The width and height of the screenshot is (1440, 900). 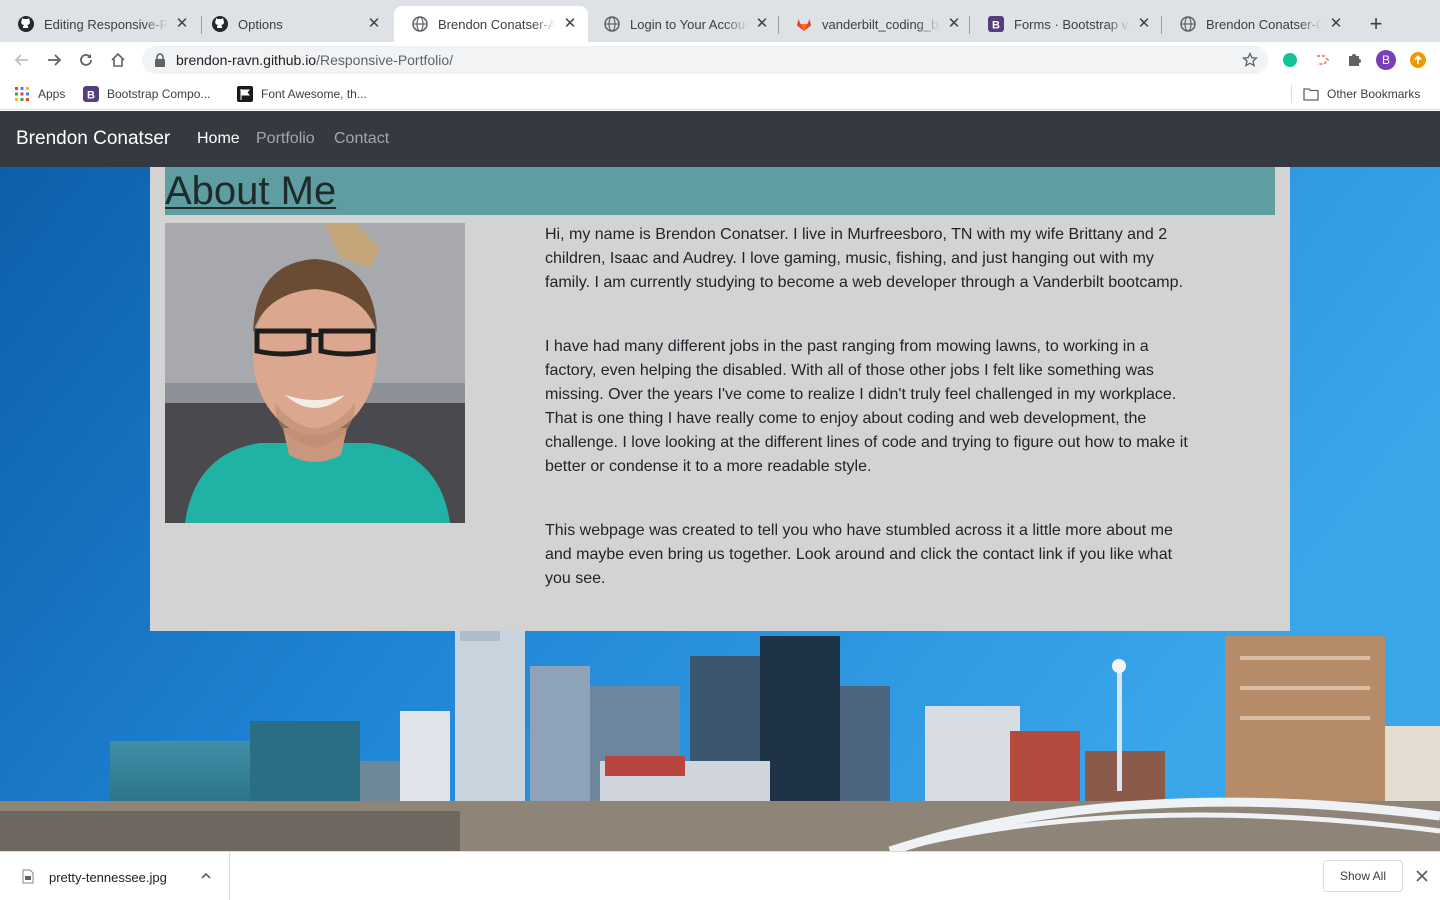 I want to click on browser-tab: Login to Your Account ✕, so click(x=683, y=24).